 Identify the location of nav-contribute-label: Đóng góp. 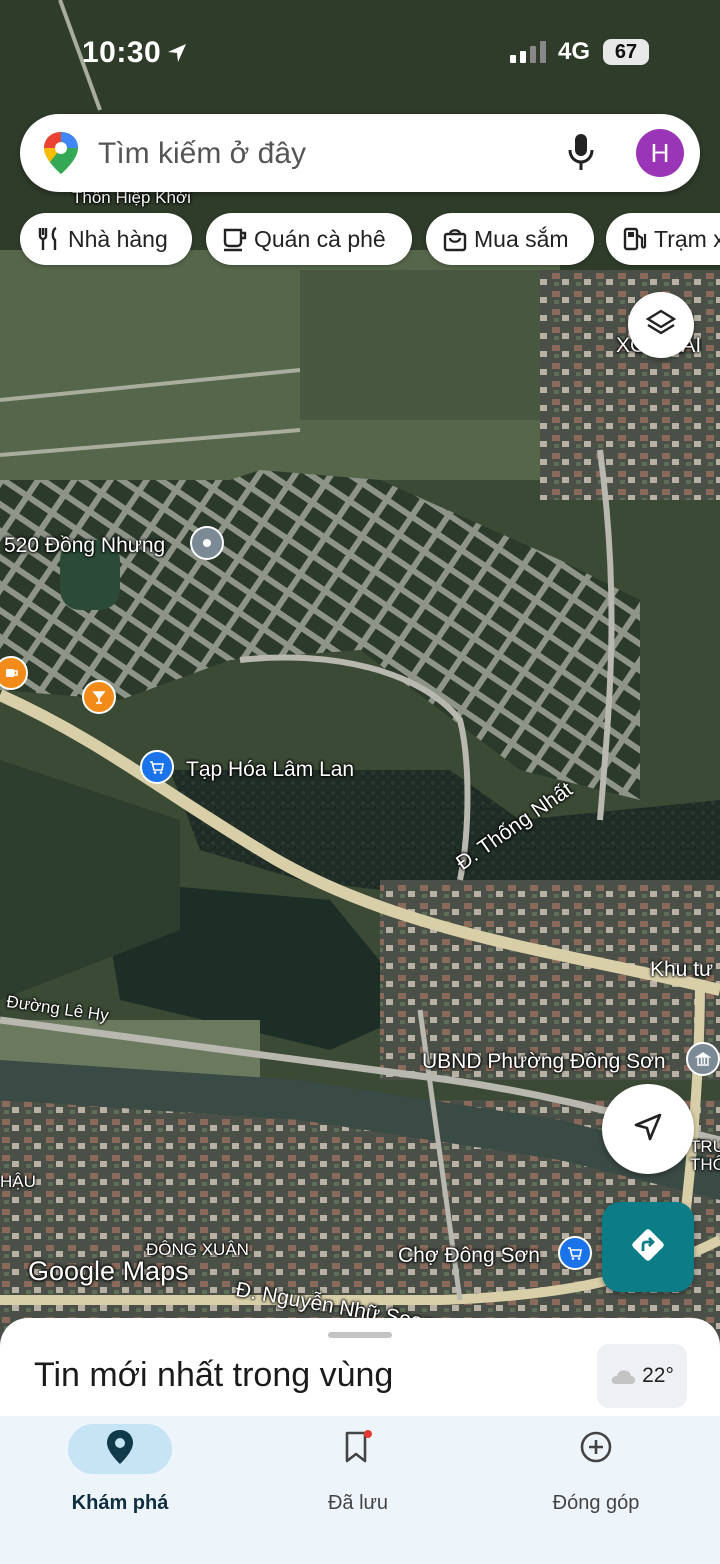
(596, 1503).